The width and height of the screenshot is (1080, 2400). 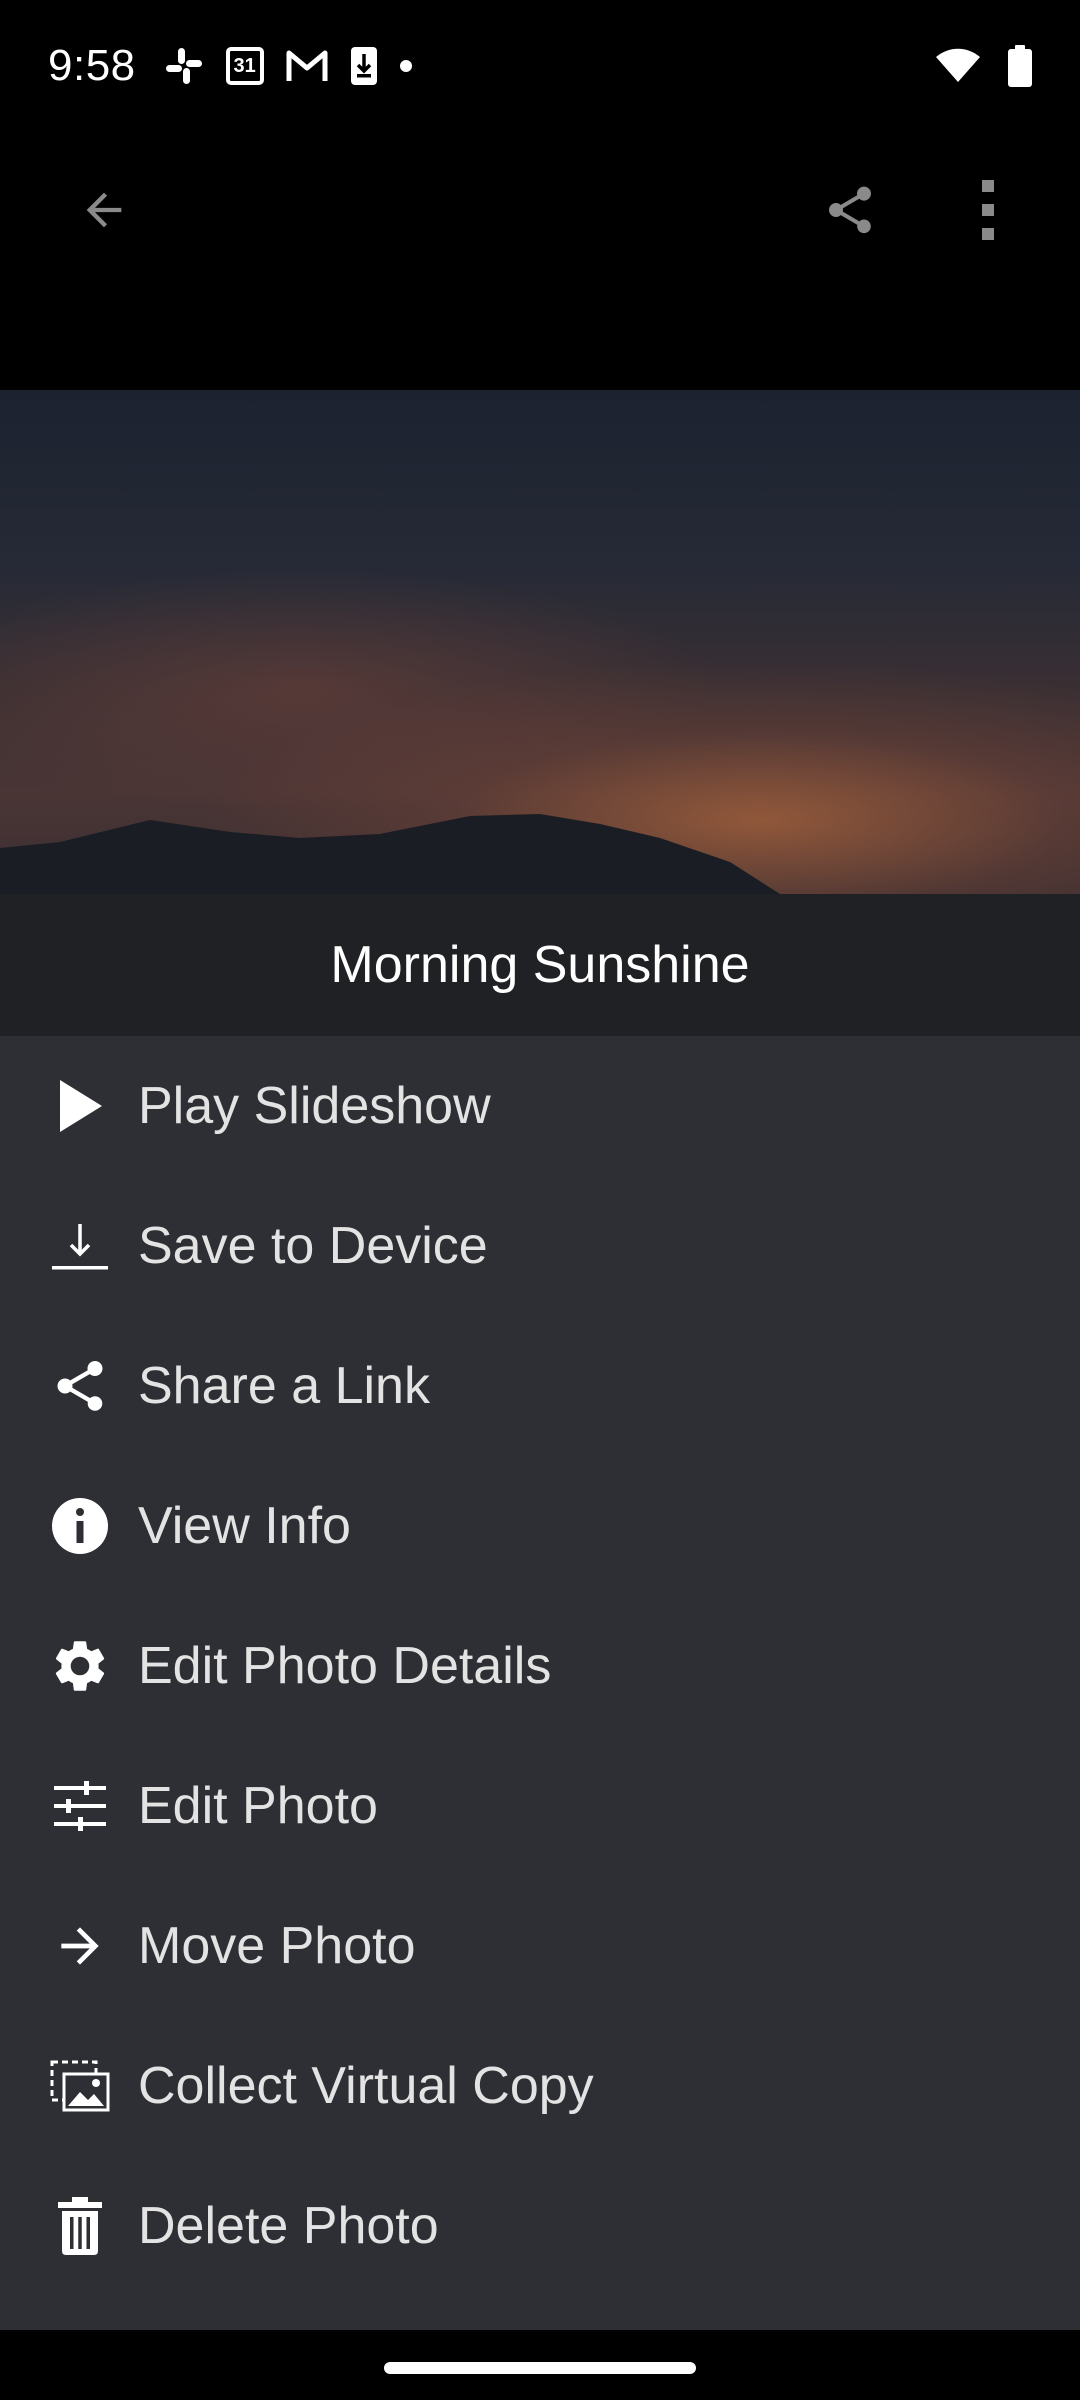 I want to click on mountain-silhouette, so click(x=390, y=854).